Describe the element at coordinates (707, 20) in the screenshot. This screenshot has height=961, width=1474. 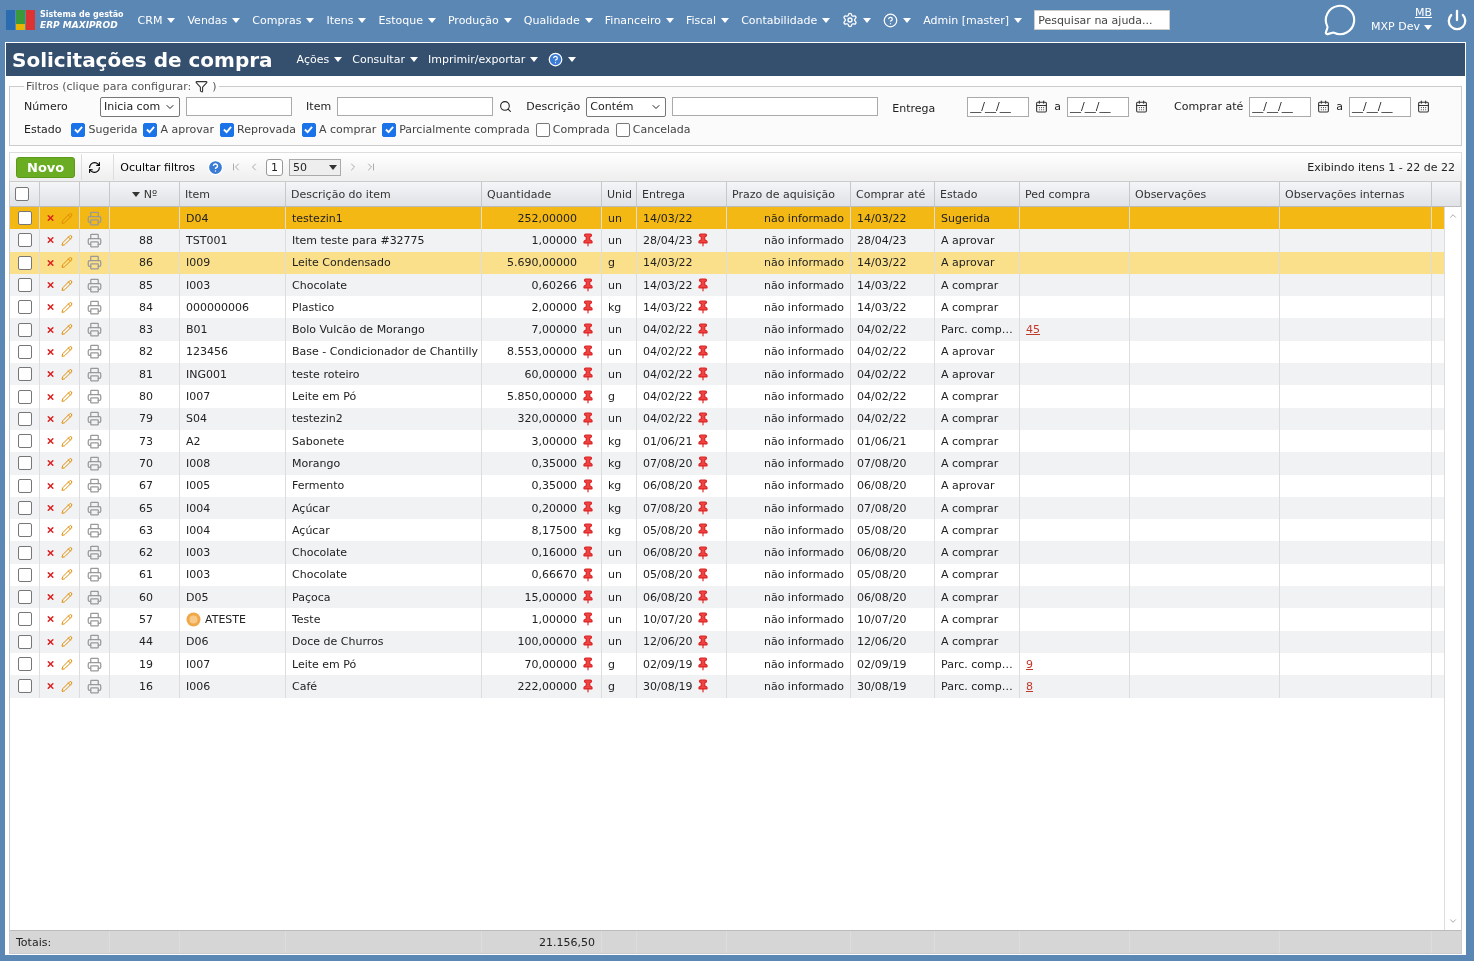
I see `menu-item: Fiscal` at that location.